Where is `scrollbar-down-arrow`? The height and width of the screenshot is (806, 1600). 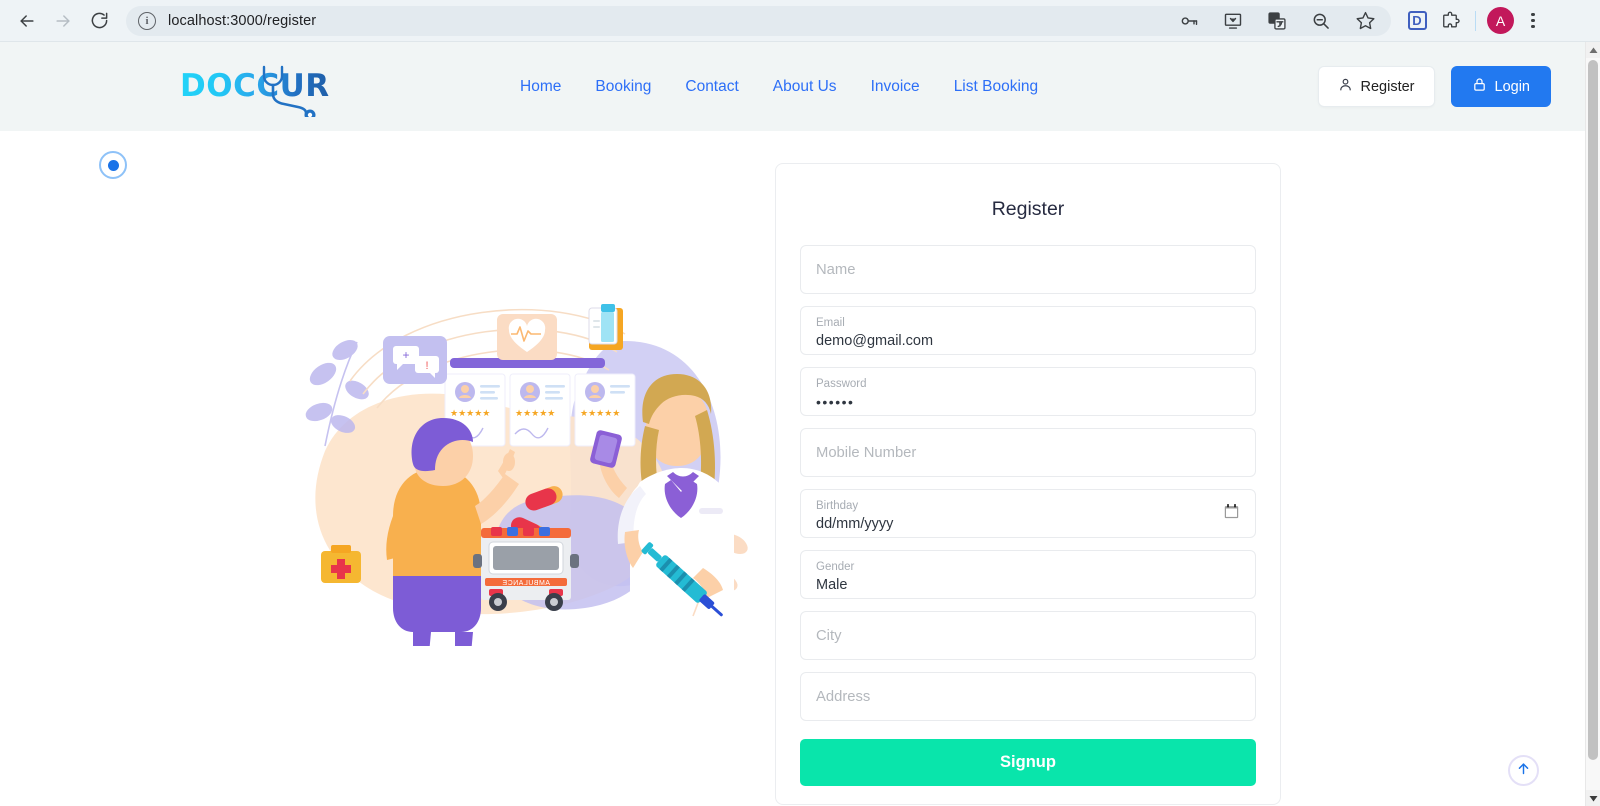
scrollbar-down-arrow is located at coordinates (1593, 798).